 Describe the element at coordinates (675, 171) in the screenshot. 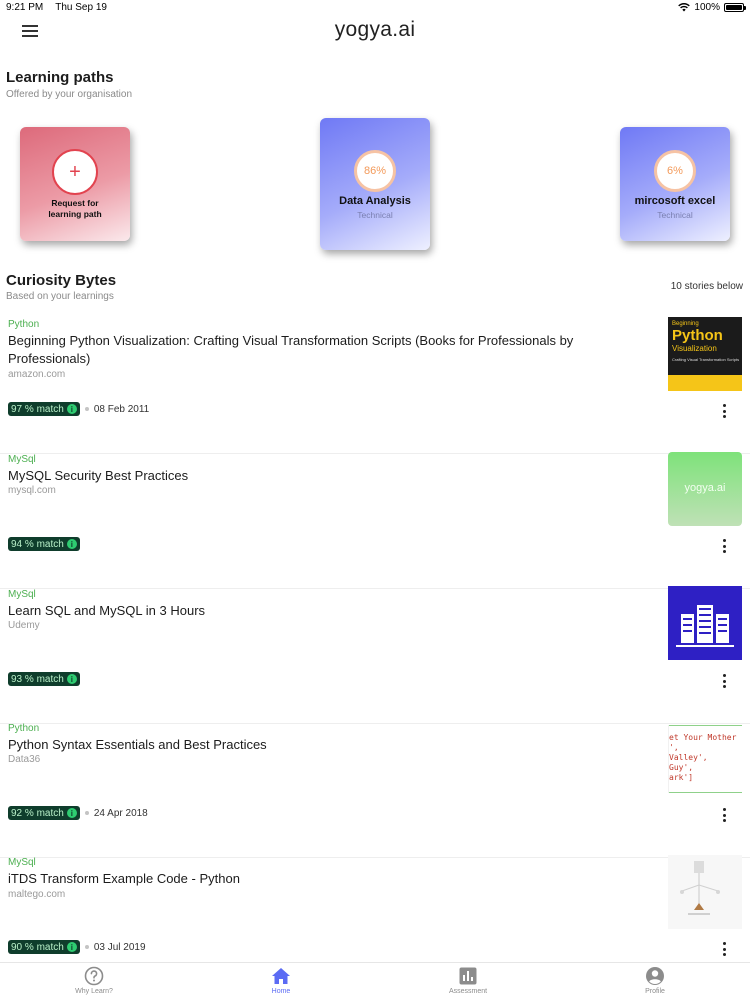

I see `progress-ring: 6%` at that location.